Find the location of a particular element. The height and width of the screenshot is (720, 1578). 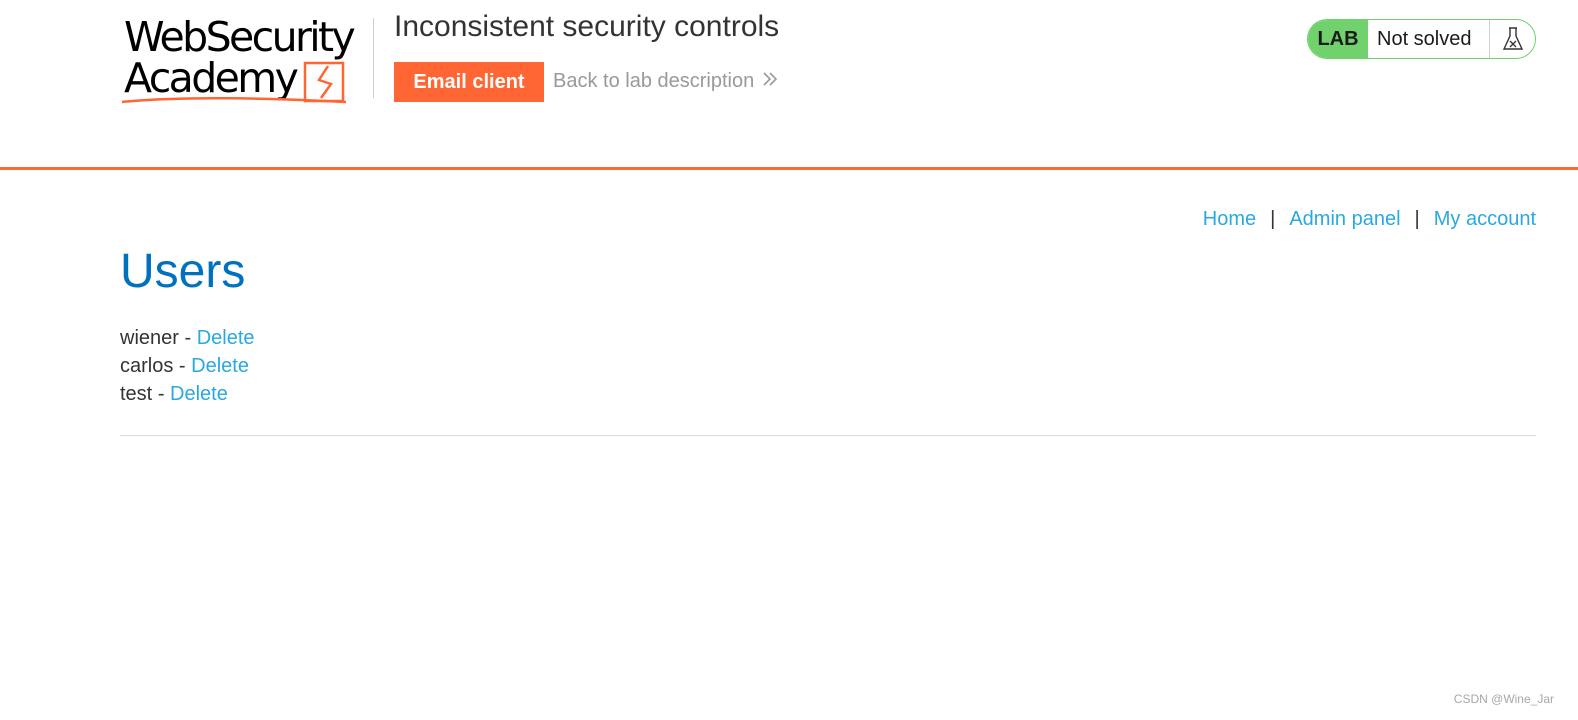

user-name: test is located at coordinates (136, 394).